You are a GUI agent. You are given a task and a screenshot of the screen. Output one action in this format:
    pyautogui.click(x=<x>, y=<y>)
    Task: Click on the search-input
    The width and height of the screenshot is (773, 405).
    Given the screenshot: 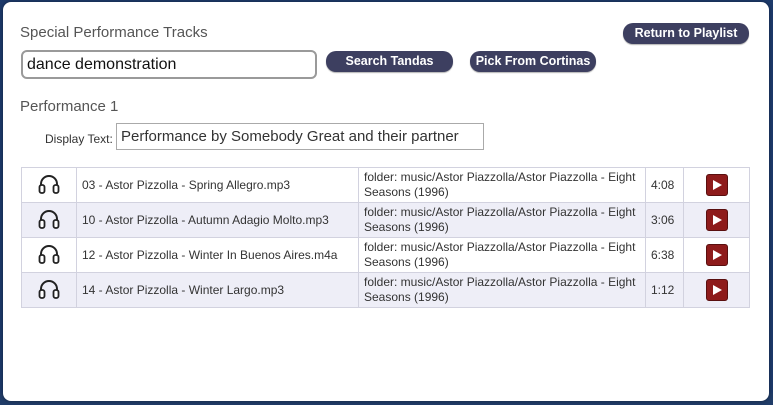 What is the action you would take?
    pyautogui.click(x=169, y=64)
    